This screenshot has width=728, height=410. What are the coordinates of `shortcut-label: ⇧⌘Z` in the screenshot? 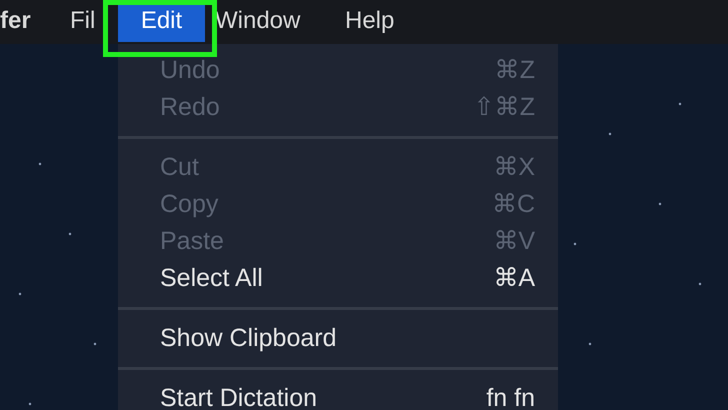 It's located at (504, 107).